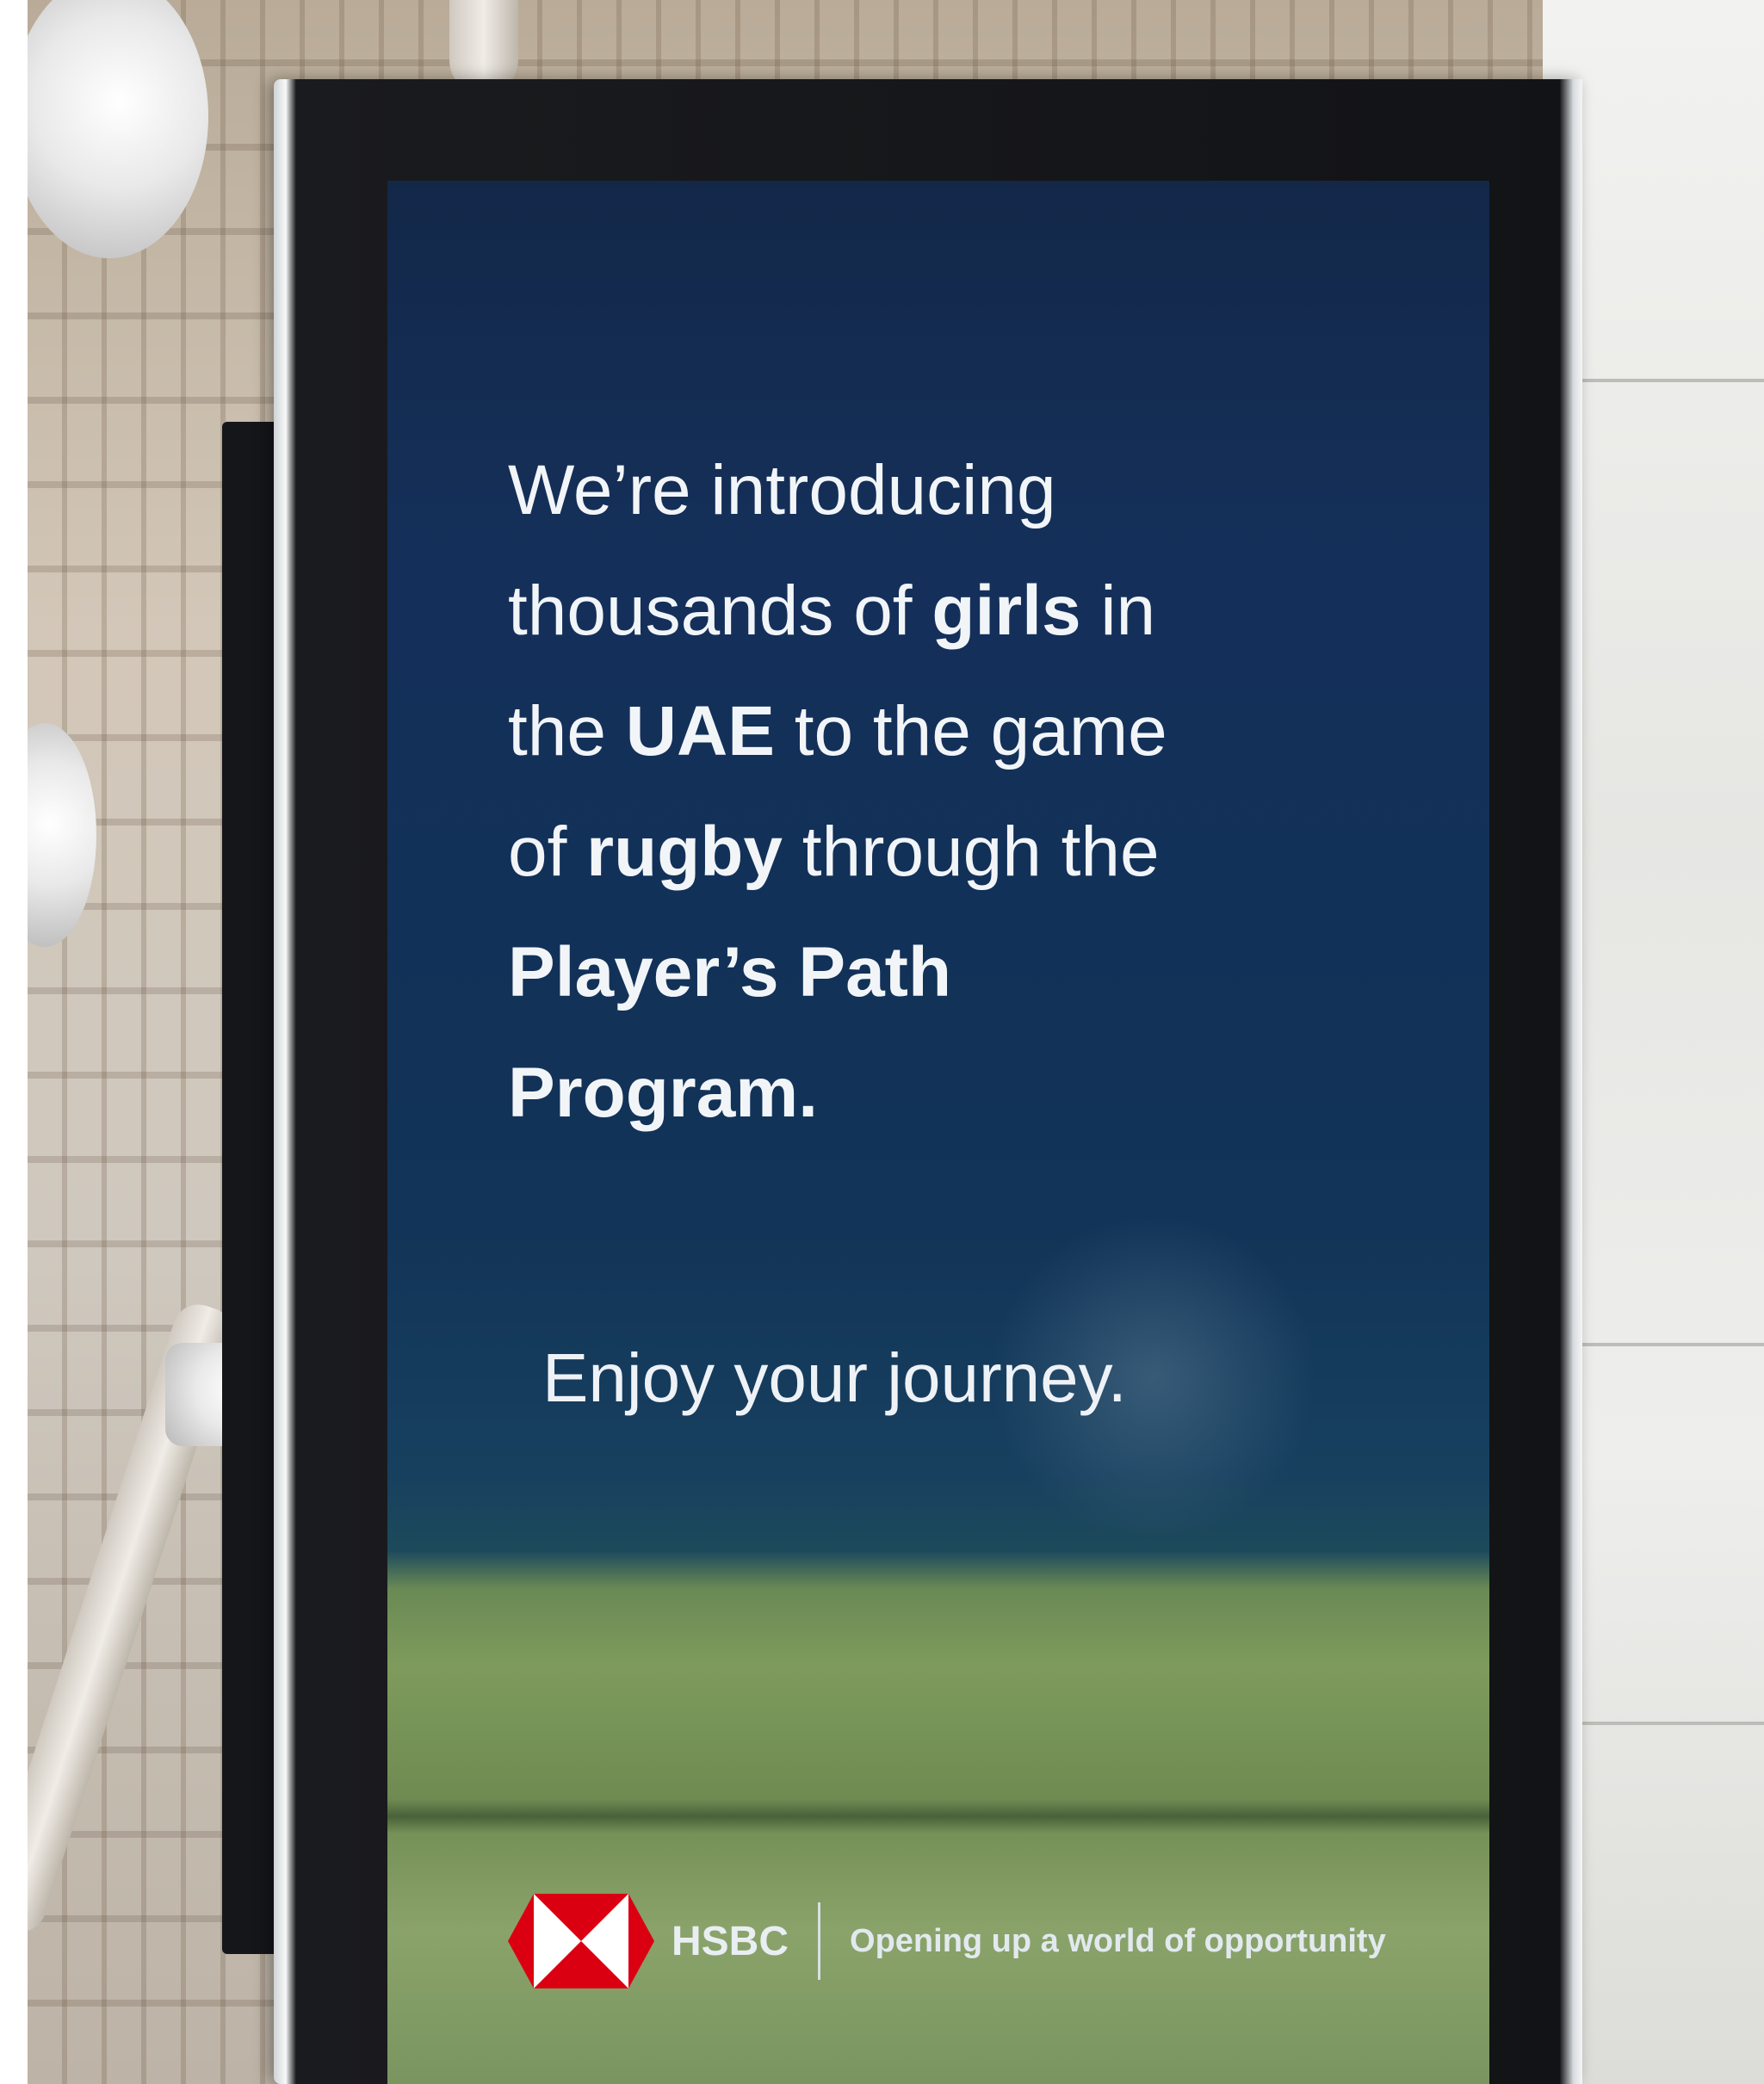 The height and width of the screenshot is (2084, 1764). Describe the element at coordinates (720, 611) in the screenshot. I see `headline-segment: thousands of` at that location.